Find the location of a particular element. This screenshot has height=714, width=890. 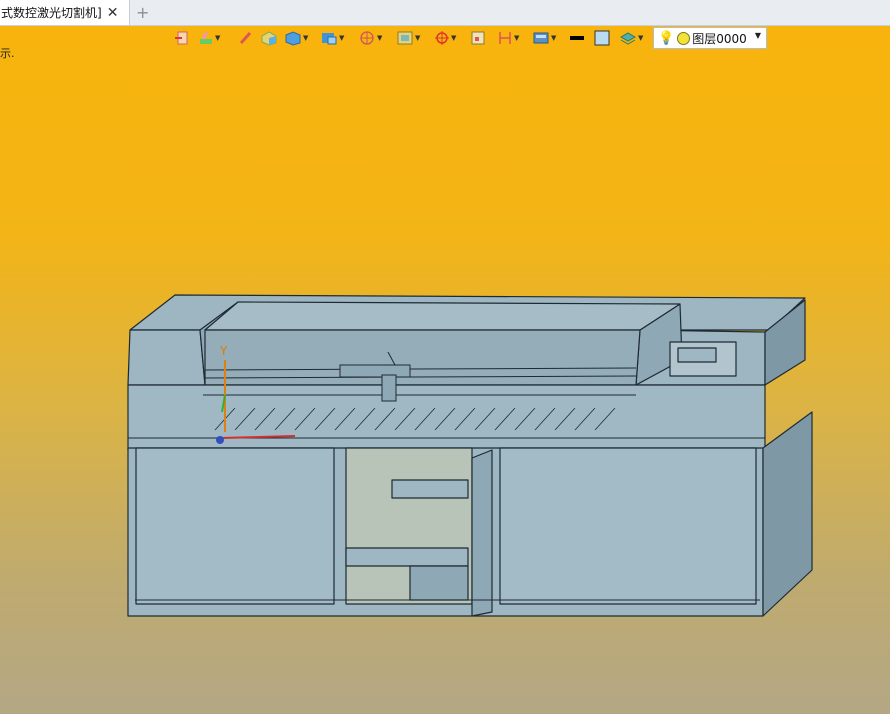

import-icon is located at coordinates (181, 38).